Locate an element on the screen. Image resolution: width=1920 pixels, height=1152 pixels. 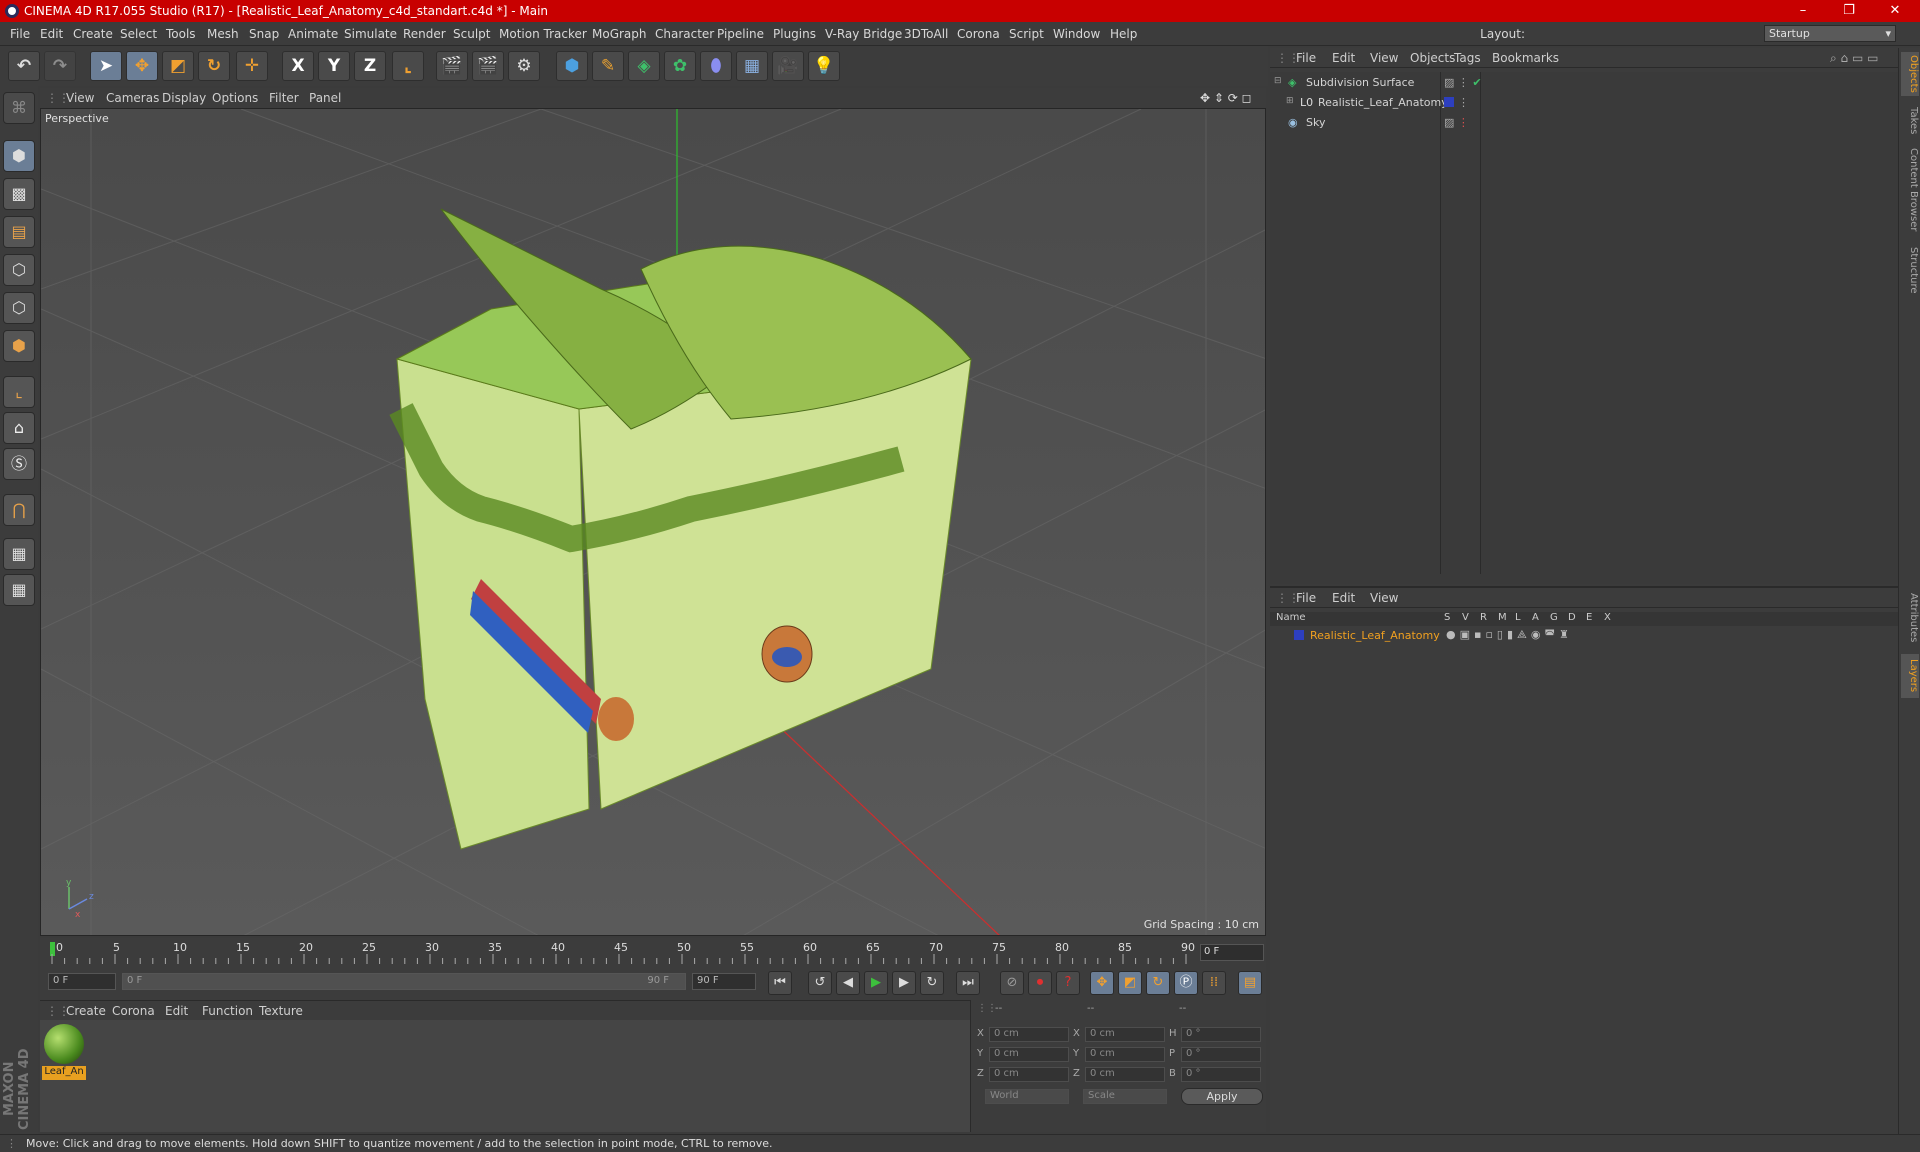
keyframe-selection-button: ? is located at coordinates (1068, 983).